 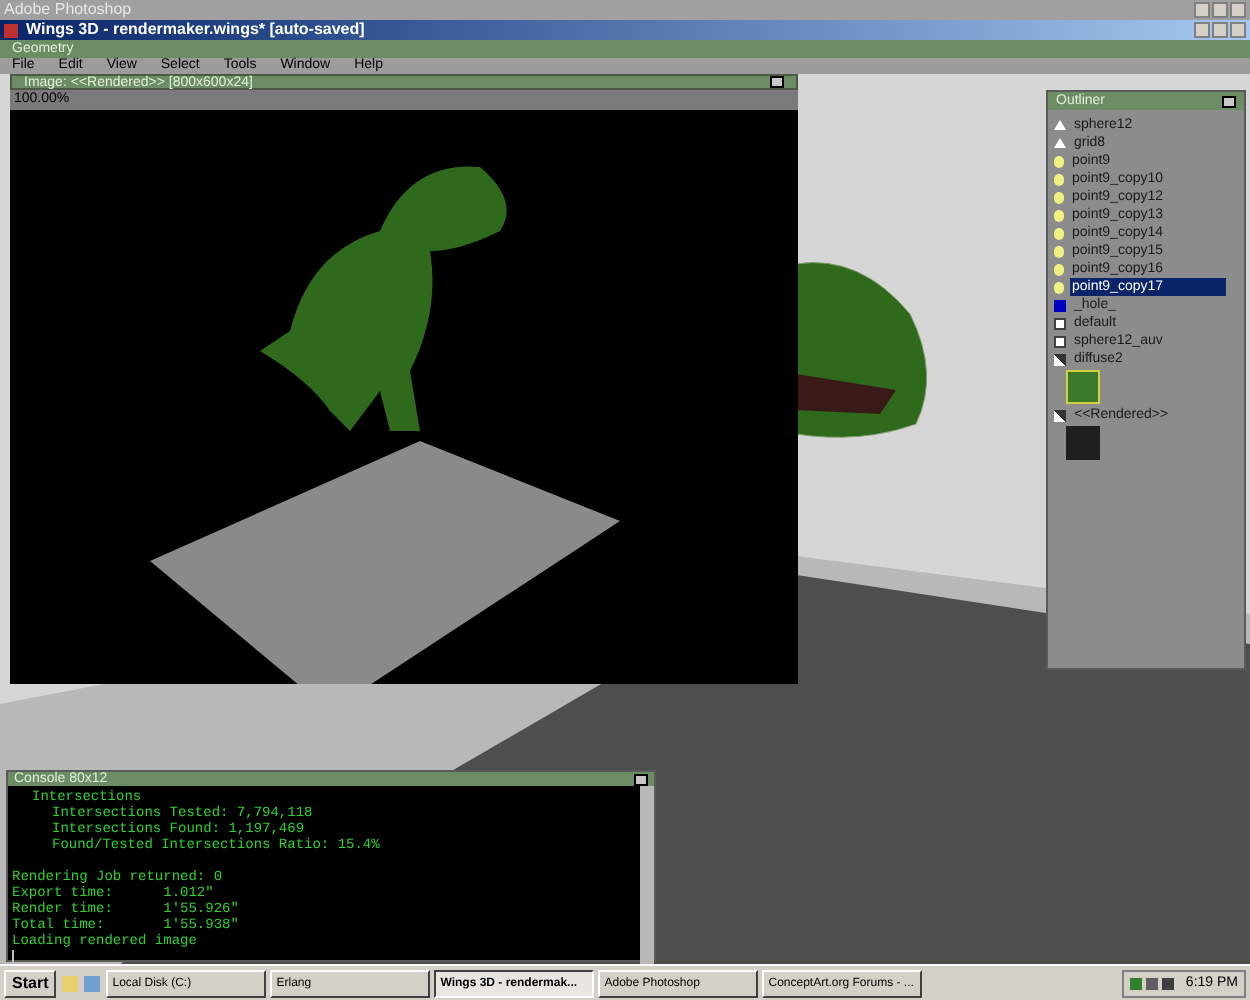 I want to click on texture-thumbnail, so click(x=1083, y=387).